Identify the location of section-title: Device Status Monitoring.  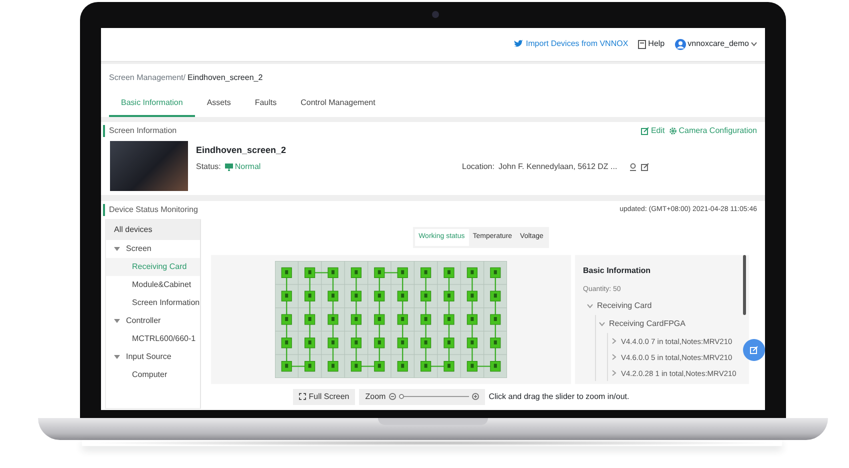
(150, 210).